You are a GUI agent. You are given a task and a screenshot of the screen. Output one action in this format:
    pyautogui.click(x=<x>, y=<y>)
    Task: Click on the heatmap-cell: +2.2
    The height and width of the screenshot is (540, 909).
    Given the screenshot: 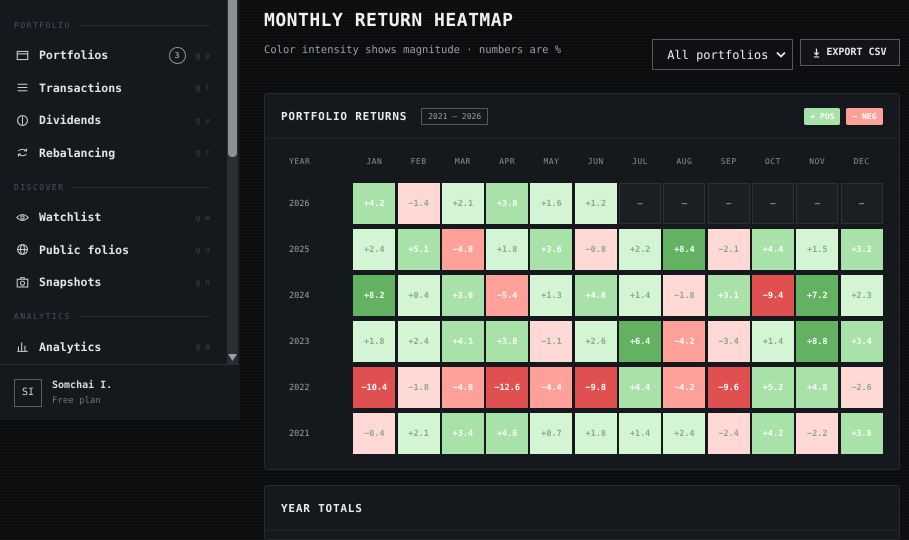 What is the action you would take?
    pyautogui.click(x=640, y=249)
    